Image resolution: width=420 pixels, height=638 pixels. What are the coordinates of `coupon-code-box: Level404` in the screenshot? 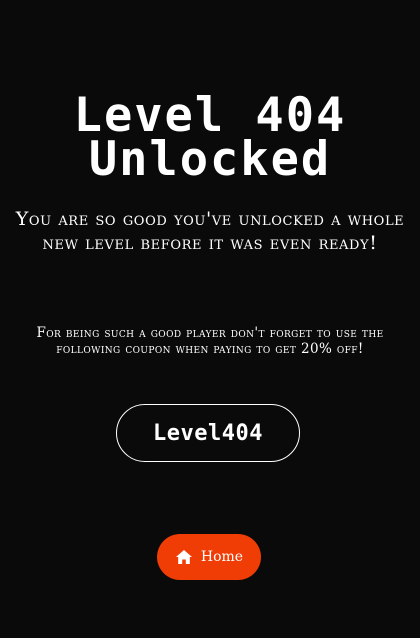 It's located at (208, 433).